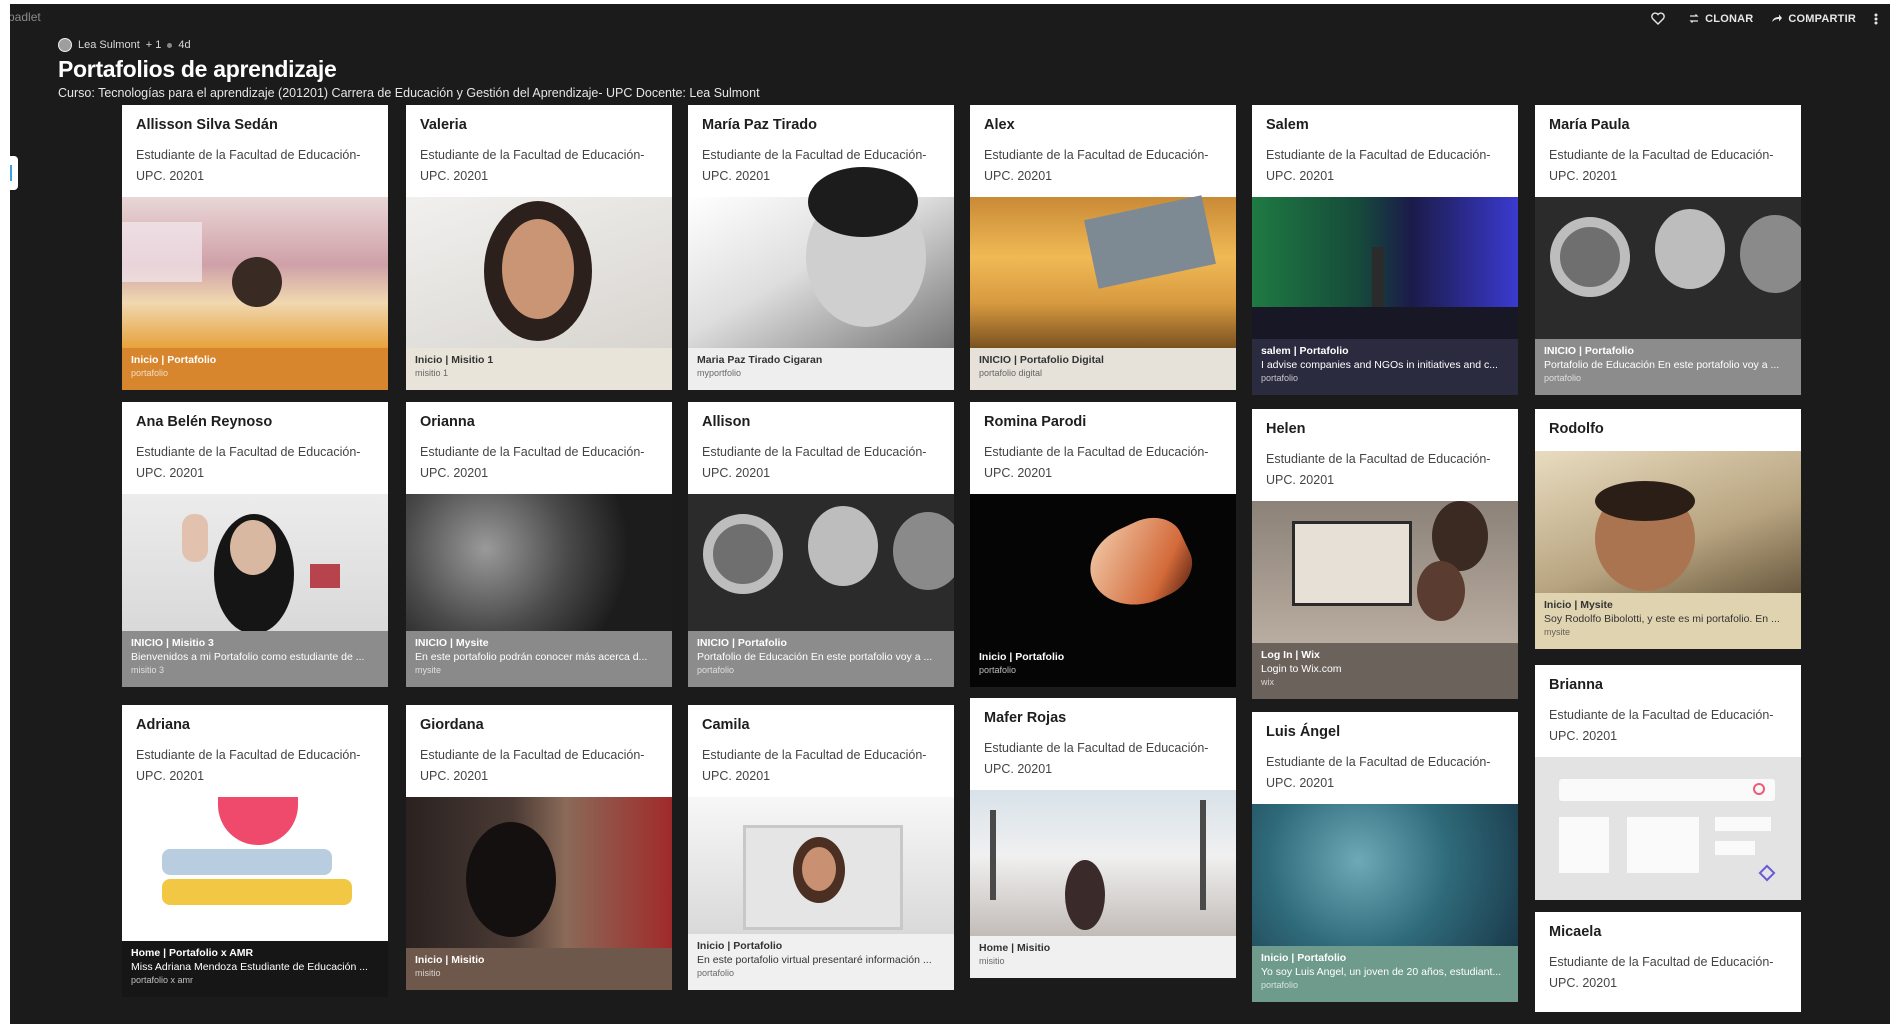 The height and width of the screenshot is (1024, 1890). I want to click on post-title: Salem, so click(1287, 125).